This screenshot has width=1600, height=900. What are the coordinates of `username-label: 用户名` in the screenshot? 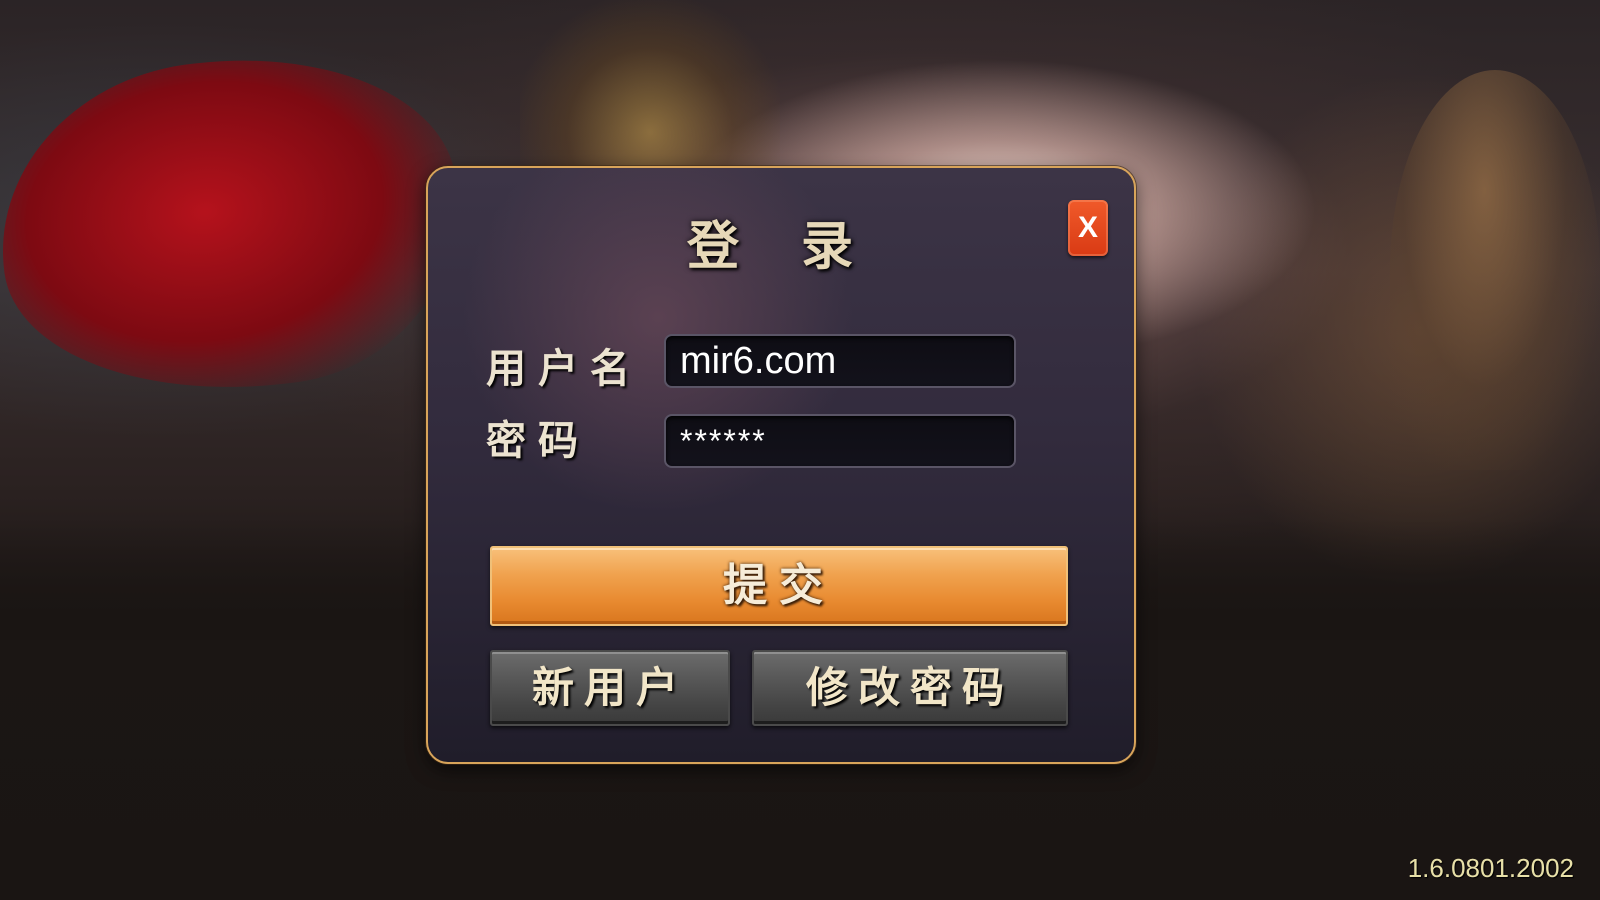 It's located at (564, 368).